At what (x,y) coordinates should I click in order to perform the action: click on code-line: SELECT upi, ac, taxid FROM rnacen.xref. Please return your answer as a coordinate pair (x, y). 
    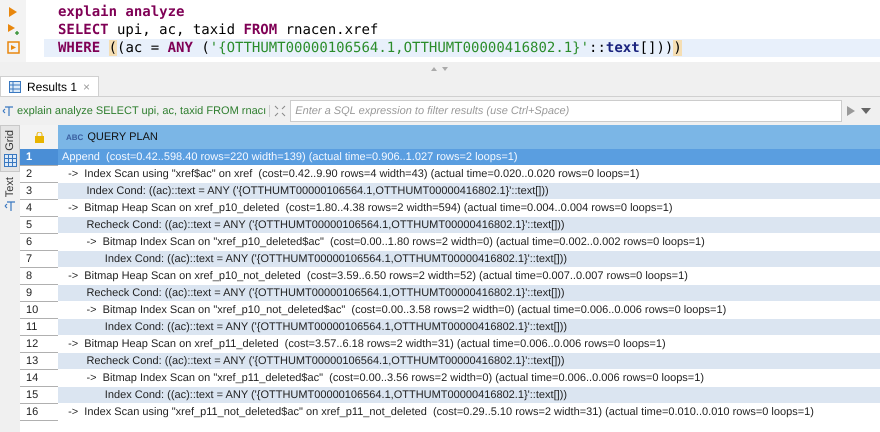
    Looking at the image, I should click on (218, 30).